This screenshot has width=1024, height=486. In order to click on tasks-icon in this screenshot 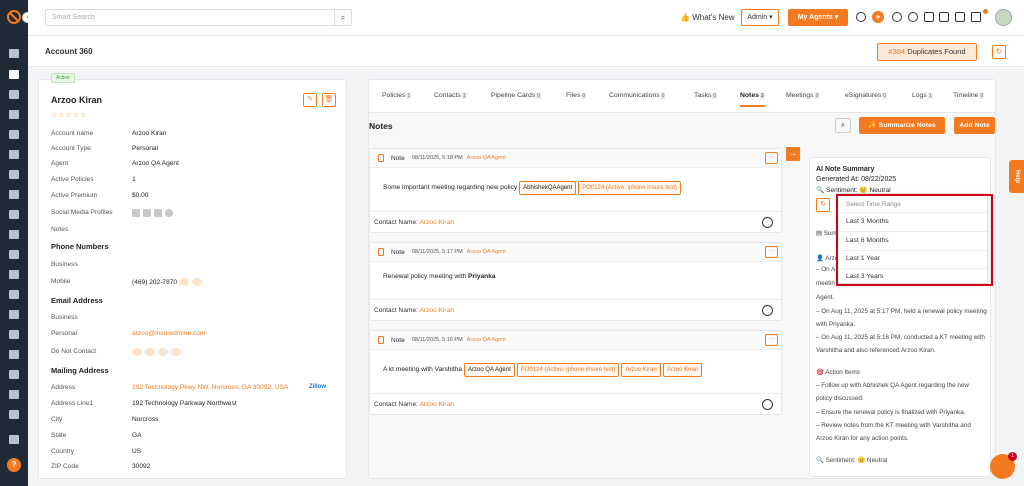, I will do `click(14, 274)`.